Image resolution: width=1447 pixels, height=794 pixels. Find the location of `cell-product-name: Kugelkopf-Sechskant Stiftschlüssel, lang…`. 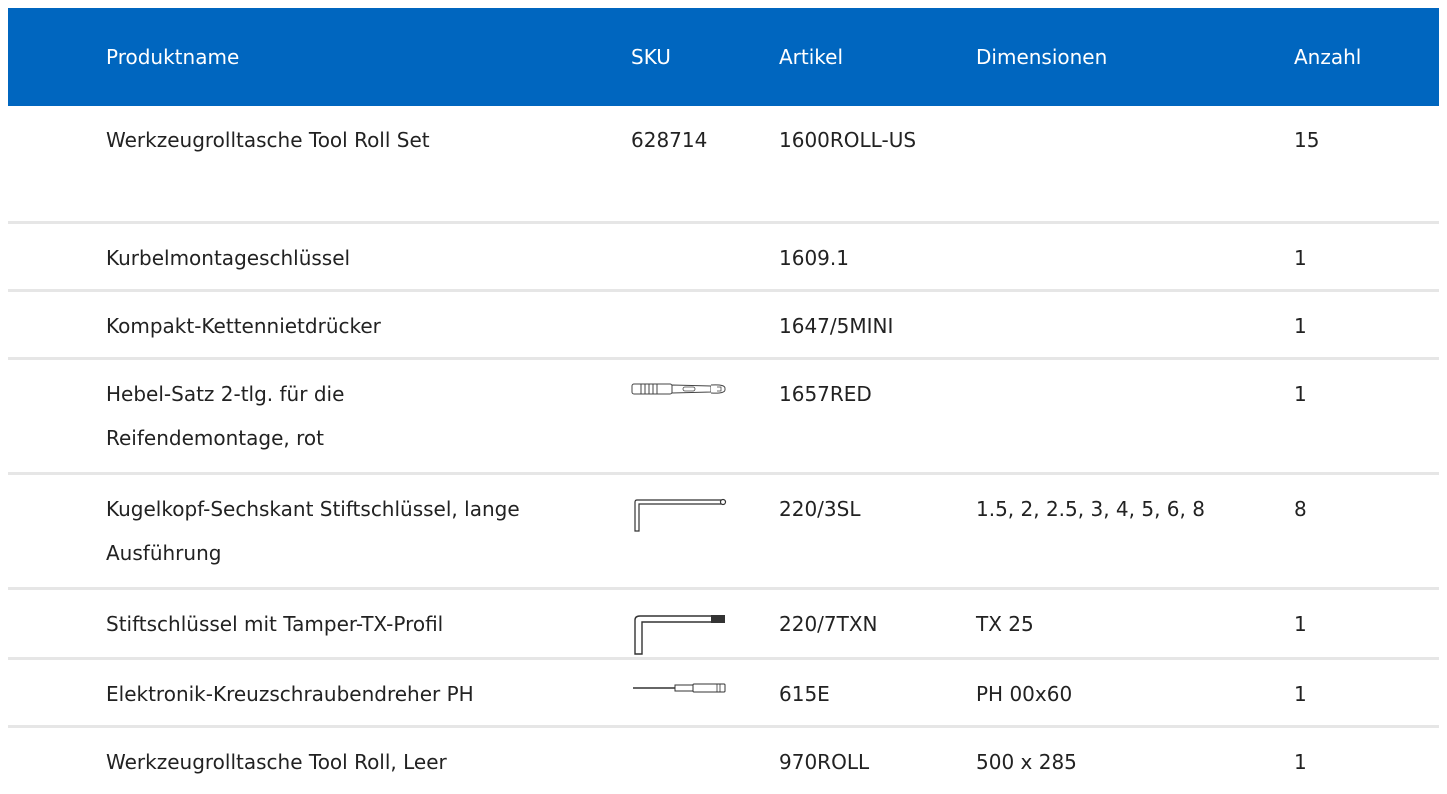

cell-product-name: Kugelkopf-Sechskant Stiftschlüssel, lang… is located at coordinates (368, 531).